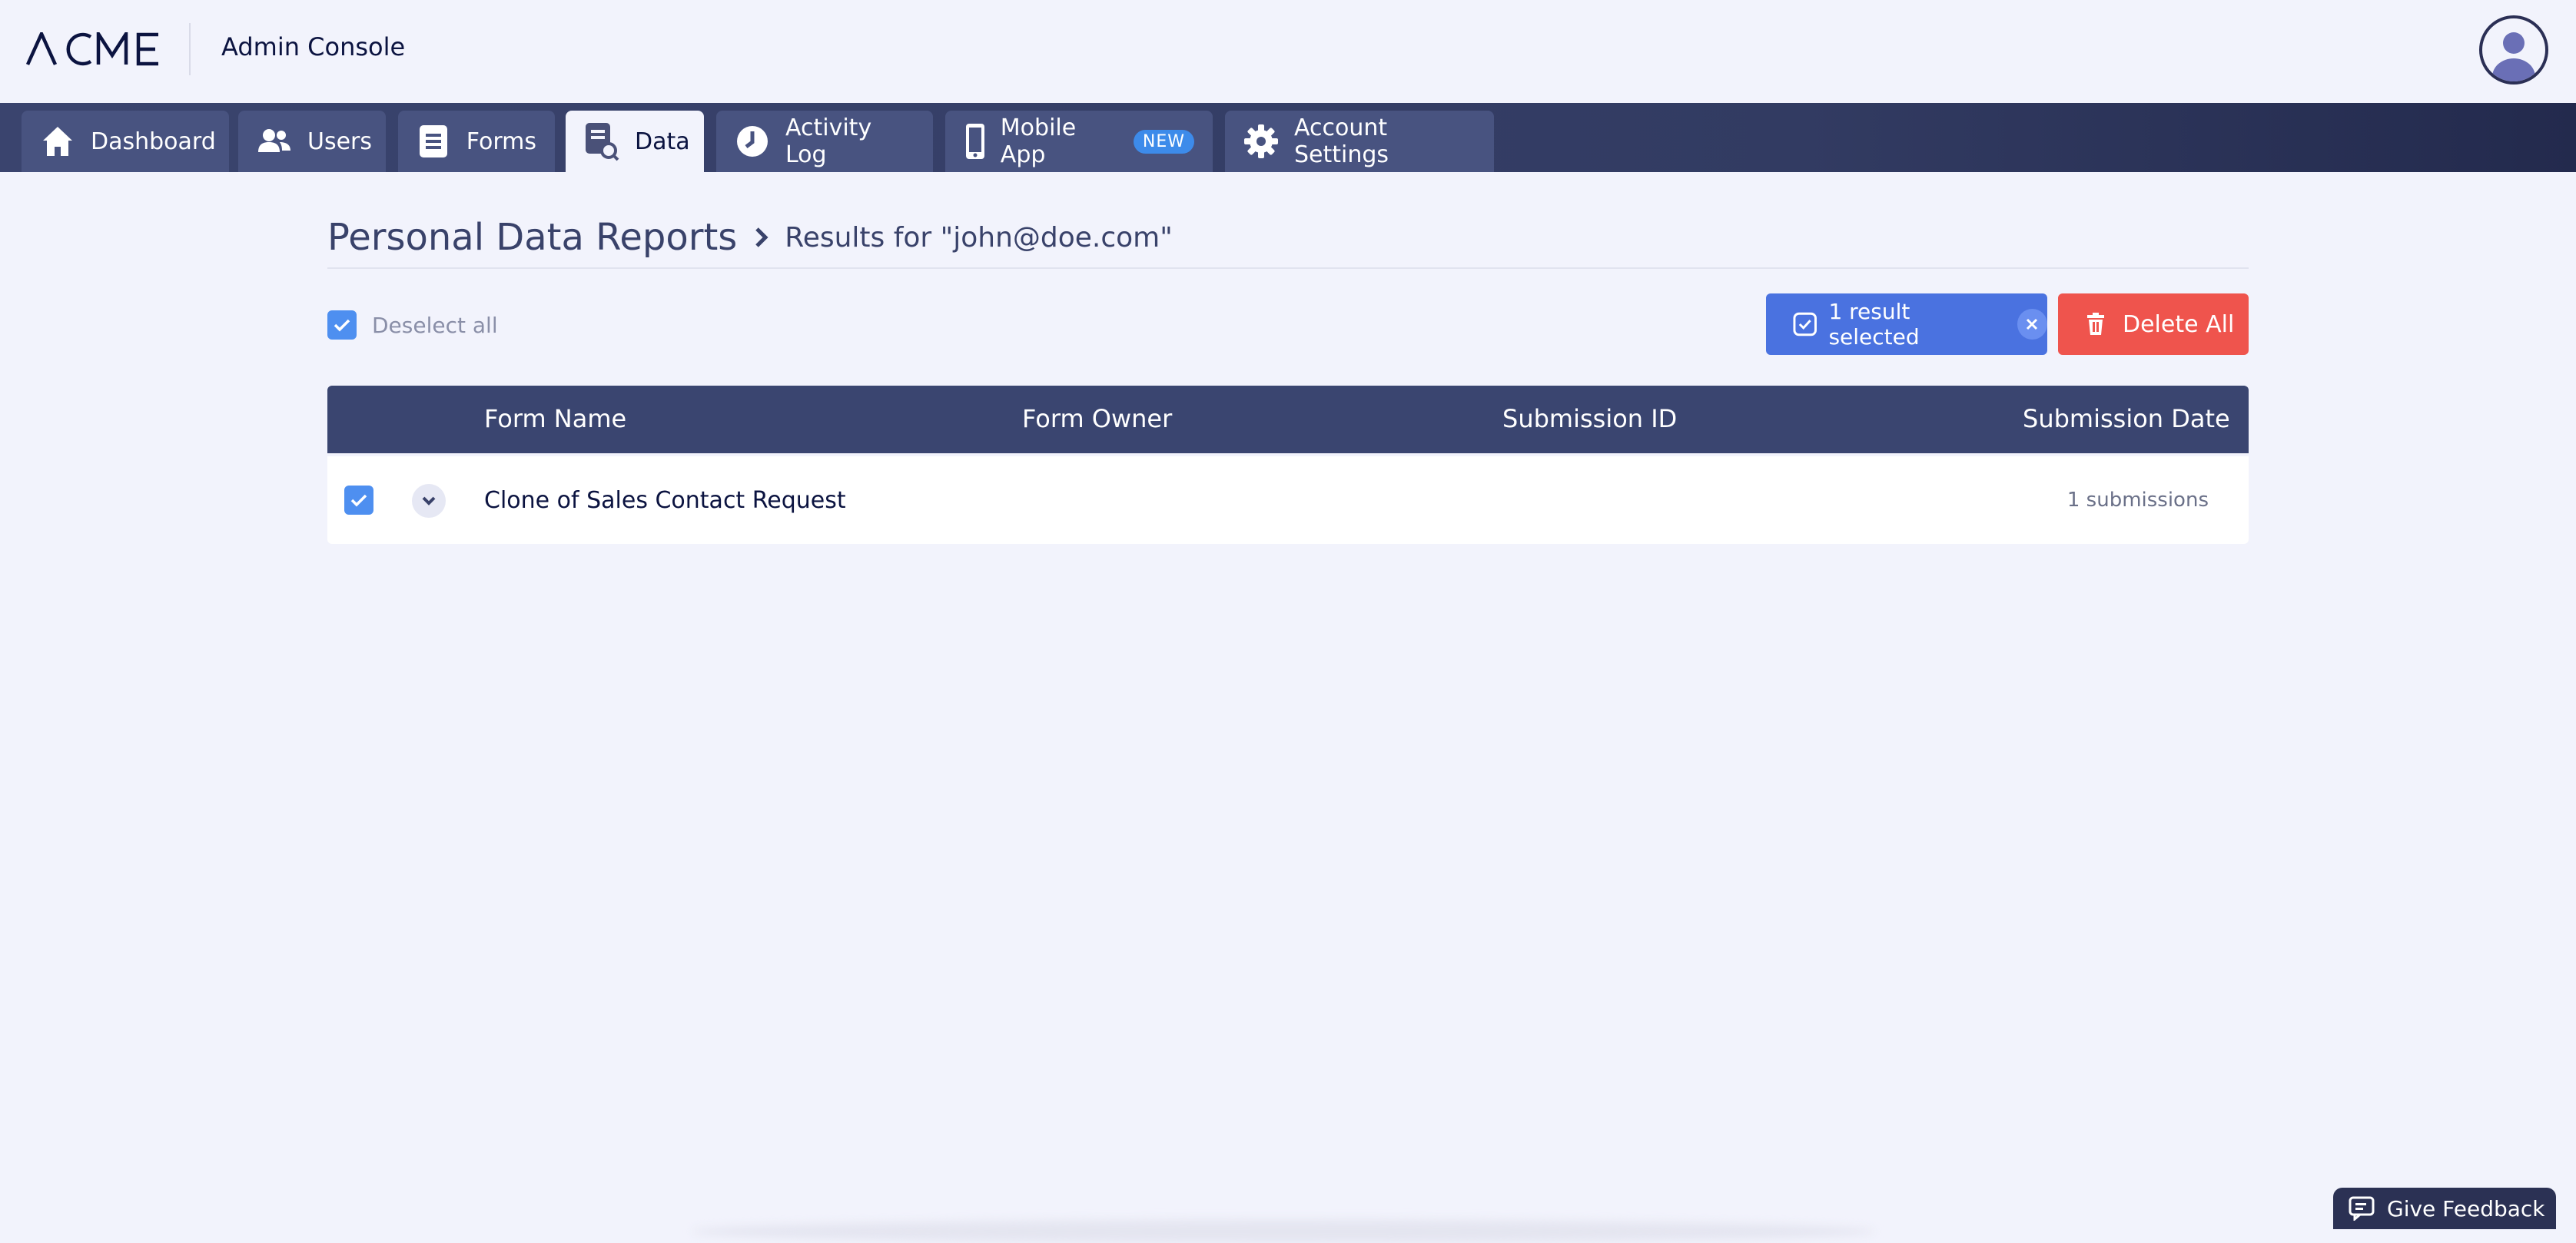 This screenshot has height=1243, width=2576. What do you see at coordinates (2095, 324) in the screenshot?
I see `trash-icon` at bounding box center [2095, 324].